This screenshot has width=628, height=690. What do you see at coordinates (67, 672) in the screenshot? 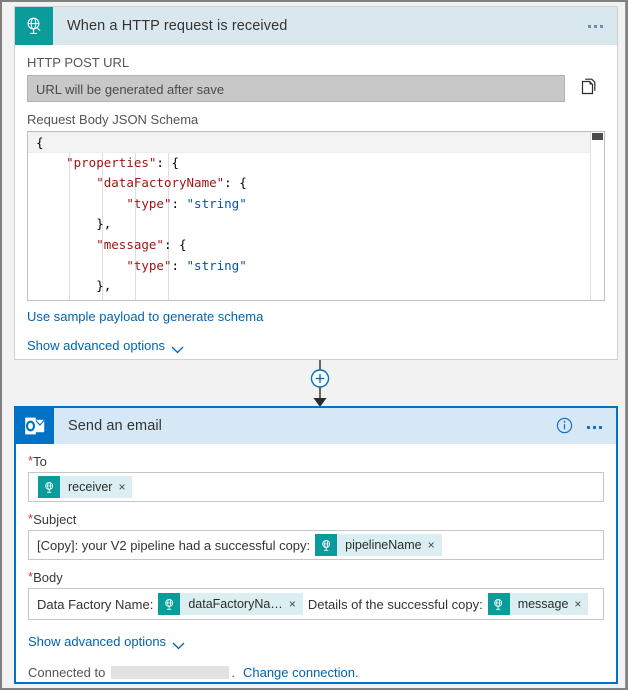
I see `connected-to-label: Connected to` at bounding box center [67, 672].